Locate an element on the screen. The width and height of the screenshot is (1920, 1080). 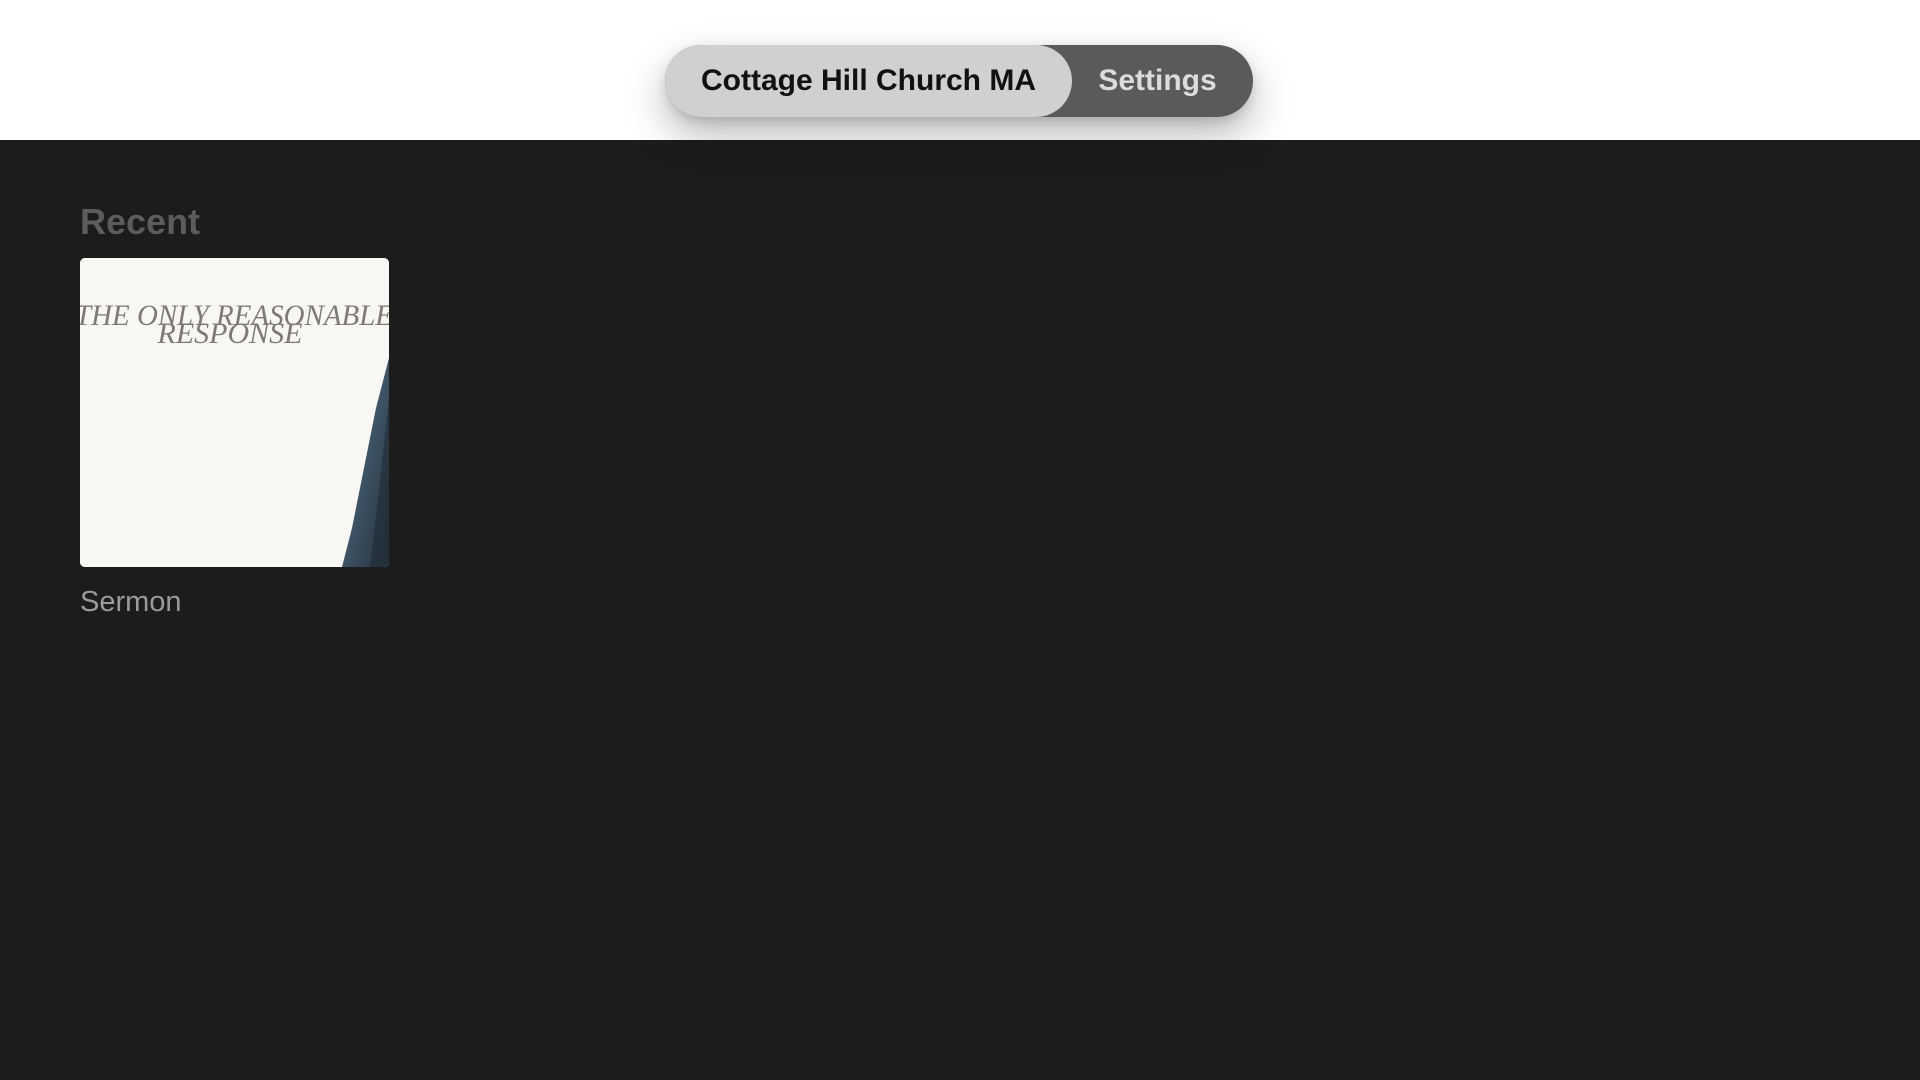
artwork-title-line2: RESPONSE is located at coordinates (230, 333).